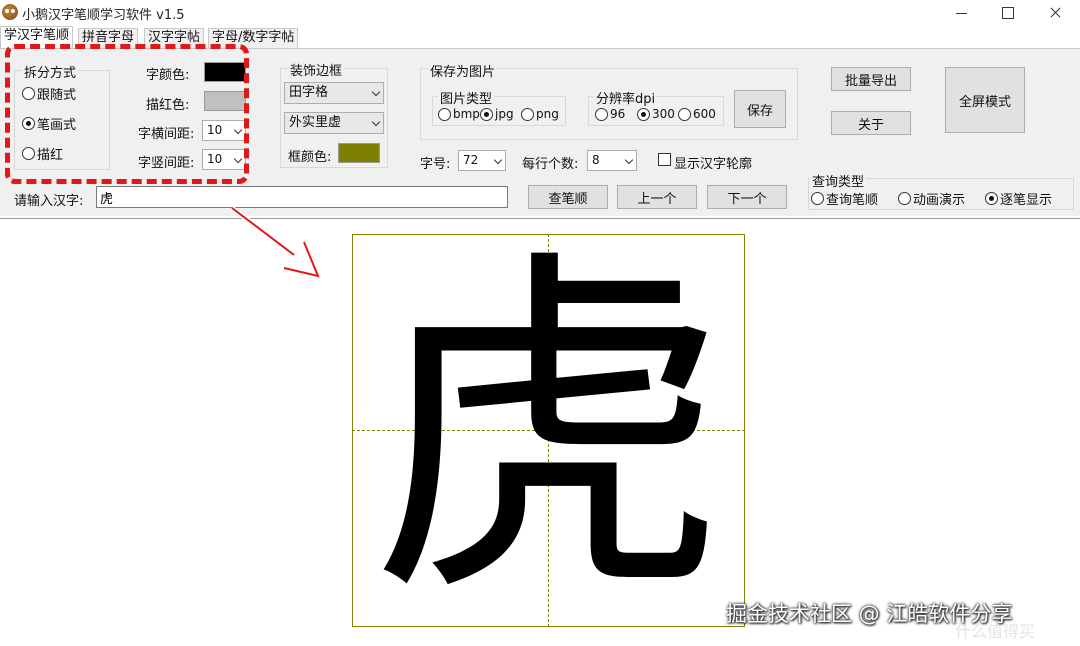 The image size is (1080, 646). Describe the element at coordinates (568, 197) in the screenshot. I see `query-stroke-button: 查笔顺` at that location.